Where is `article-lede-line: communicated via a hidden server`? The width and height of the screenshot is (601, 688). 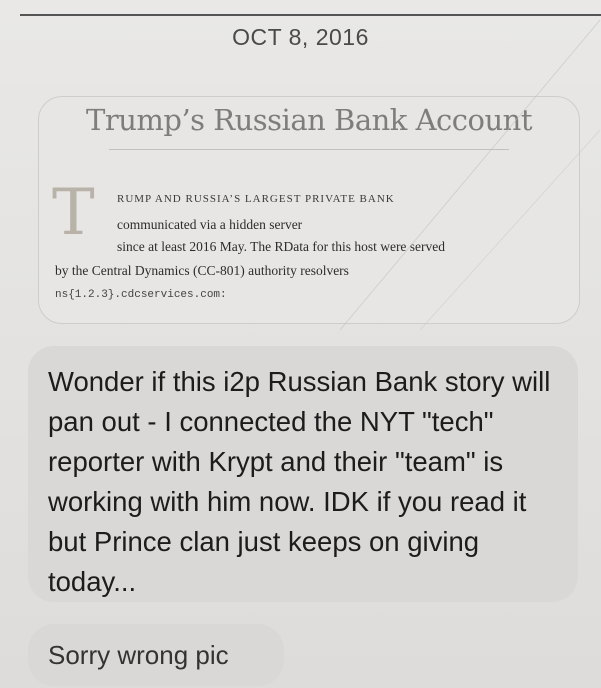 article-lede-line: communicated via a hidden server is located at coordinates (210, 224).